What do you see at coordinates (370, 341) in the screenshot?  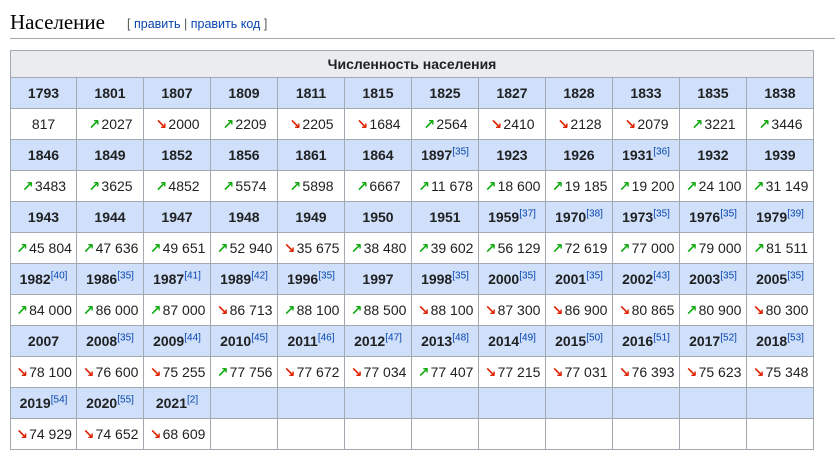 I see `year-label: 2012` at bounding box center [370, 341].